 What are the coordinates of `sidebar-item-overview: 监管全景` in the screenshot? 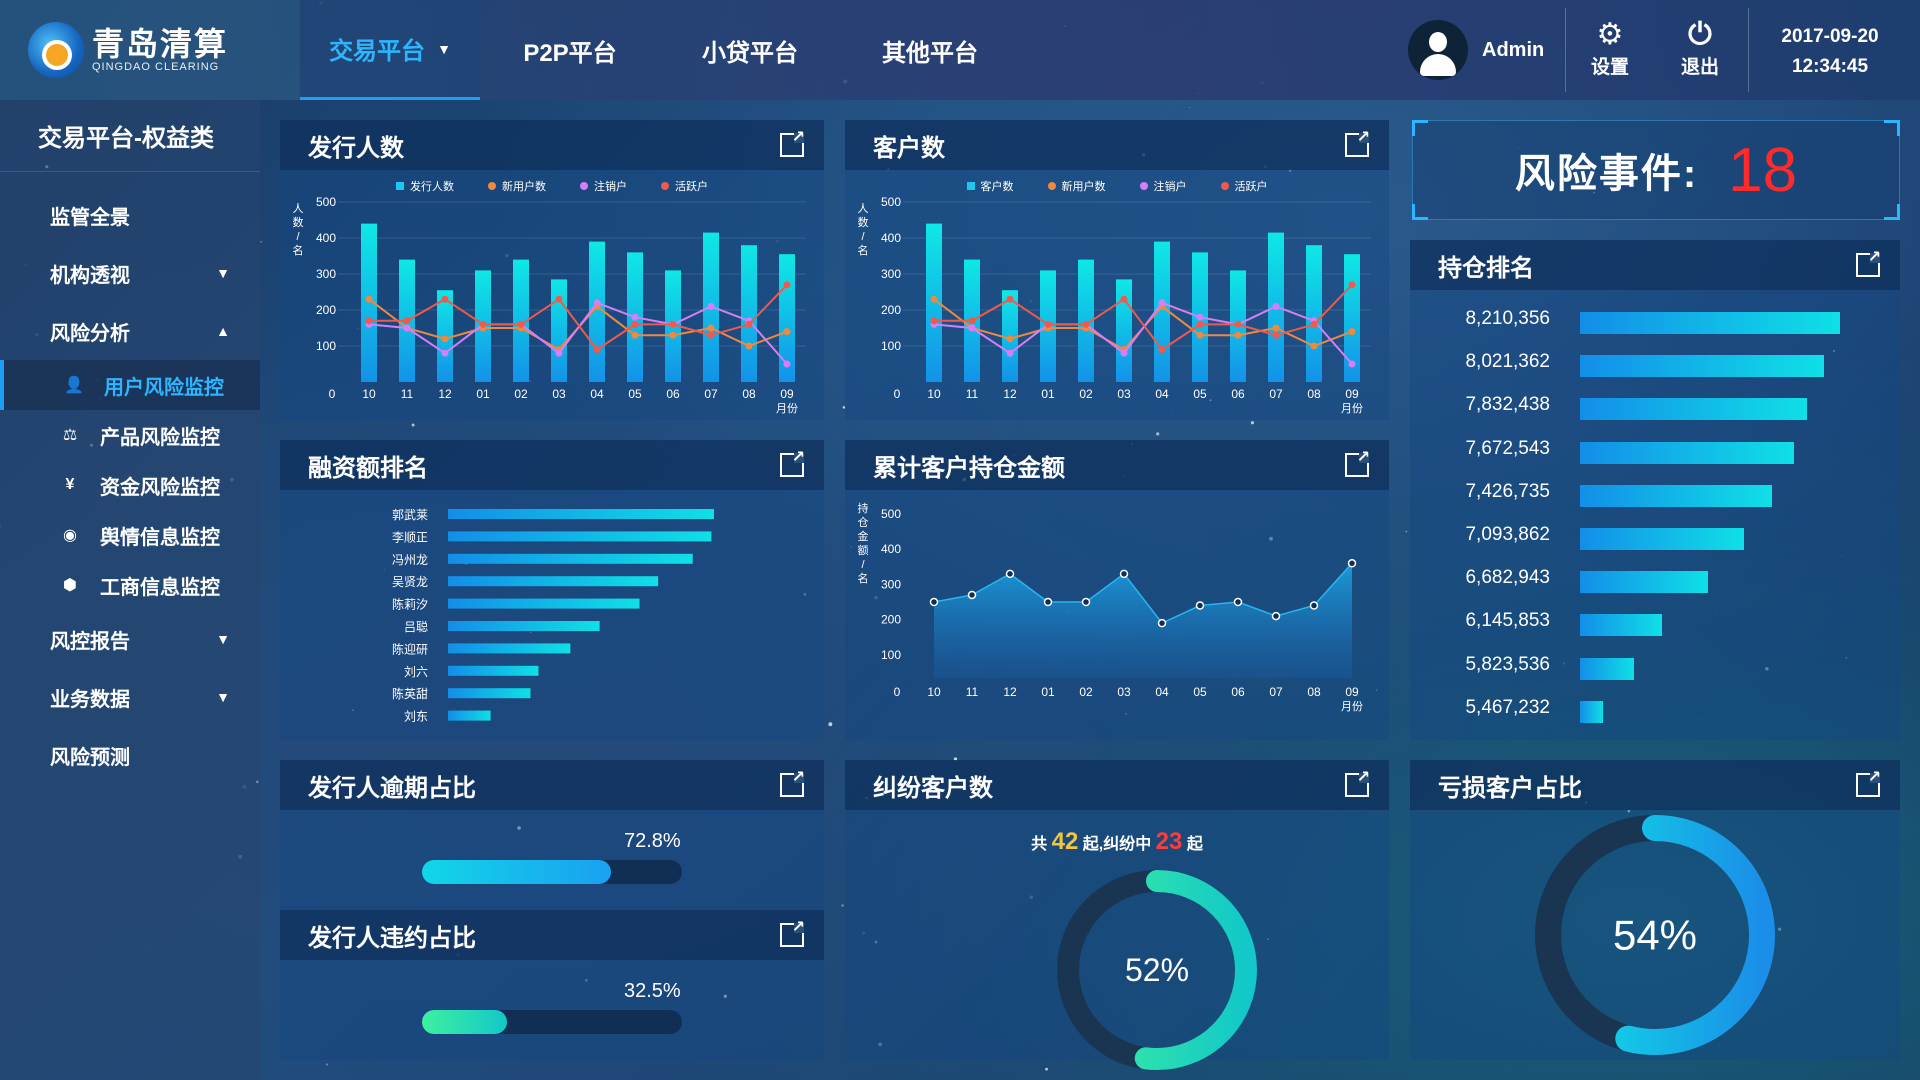 It's located at (130, 215).